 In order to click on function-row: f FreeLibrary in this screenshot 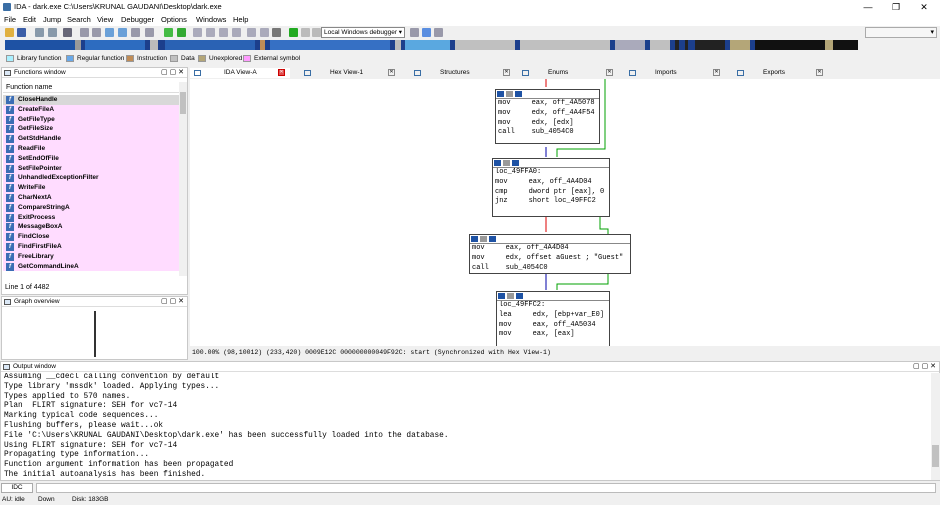, I will do `click(91, 256)`.